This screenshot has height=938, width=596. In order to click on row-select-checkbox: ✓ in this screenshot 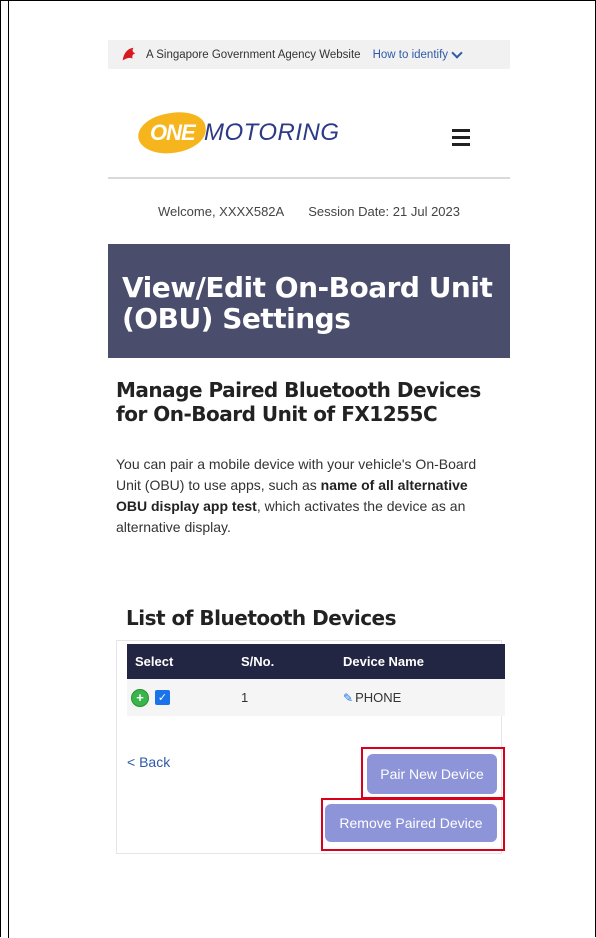, I will do `click(162, 697)`.